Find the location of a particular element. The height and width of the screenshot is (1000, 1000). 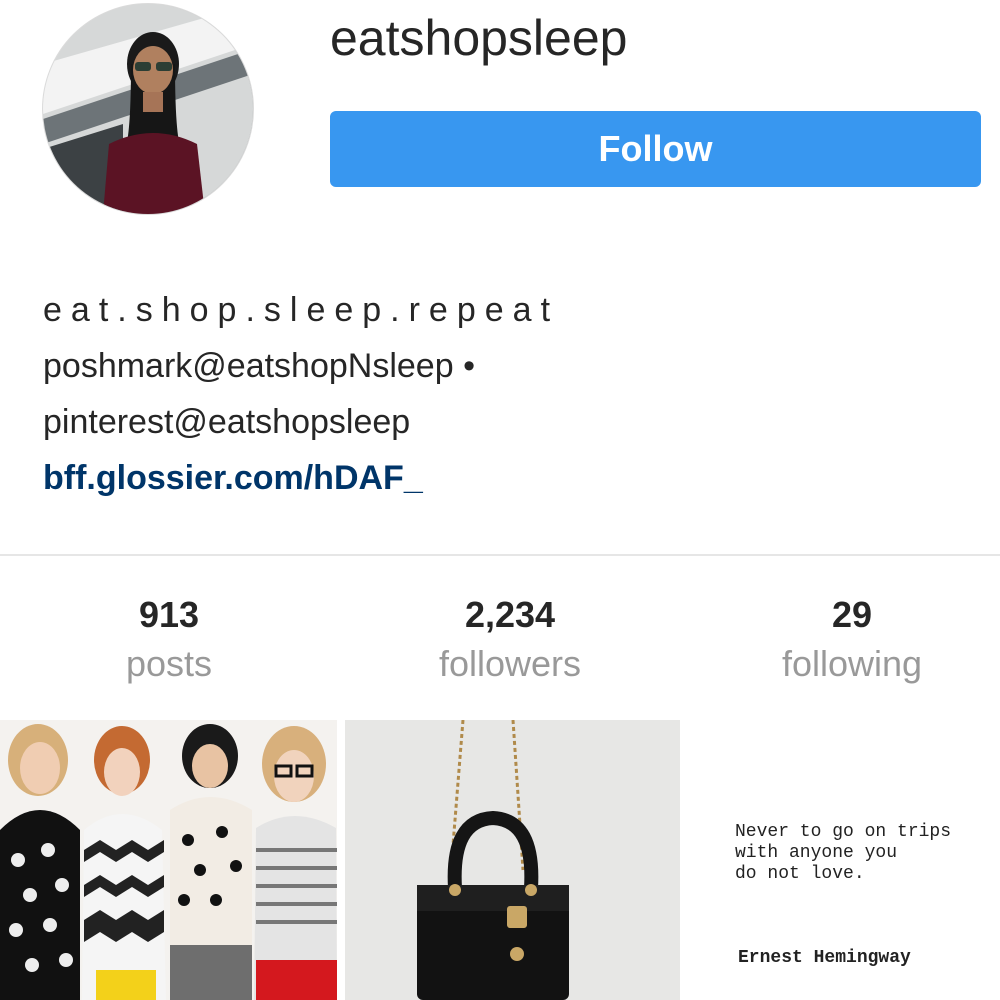

post-thumbnail-fashion is located at coordinates (168, 860).